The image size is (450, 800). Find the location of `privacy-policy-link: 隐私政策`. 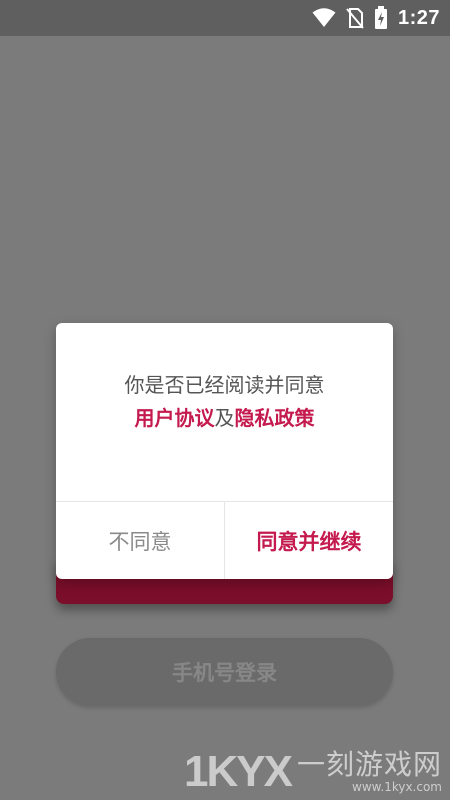

privacy-policy-link: 隐私政策 is located at coordinates (275, 418).